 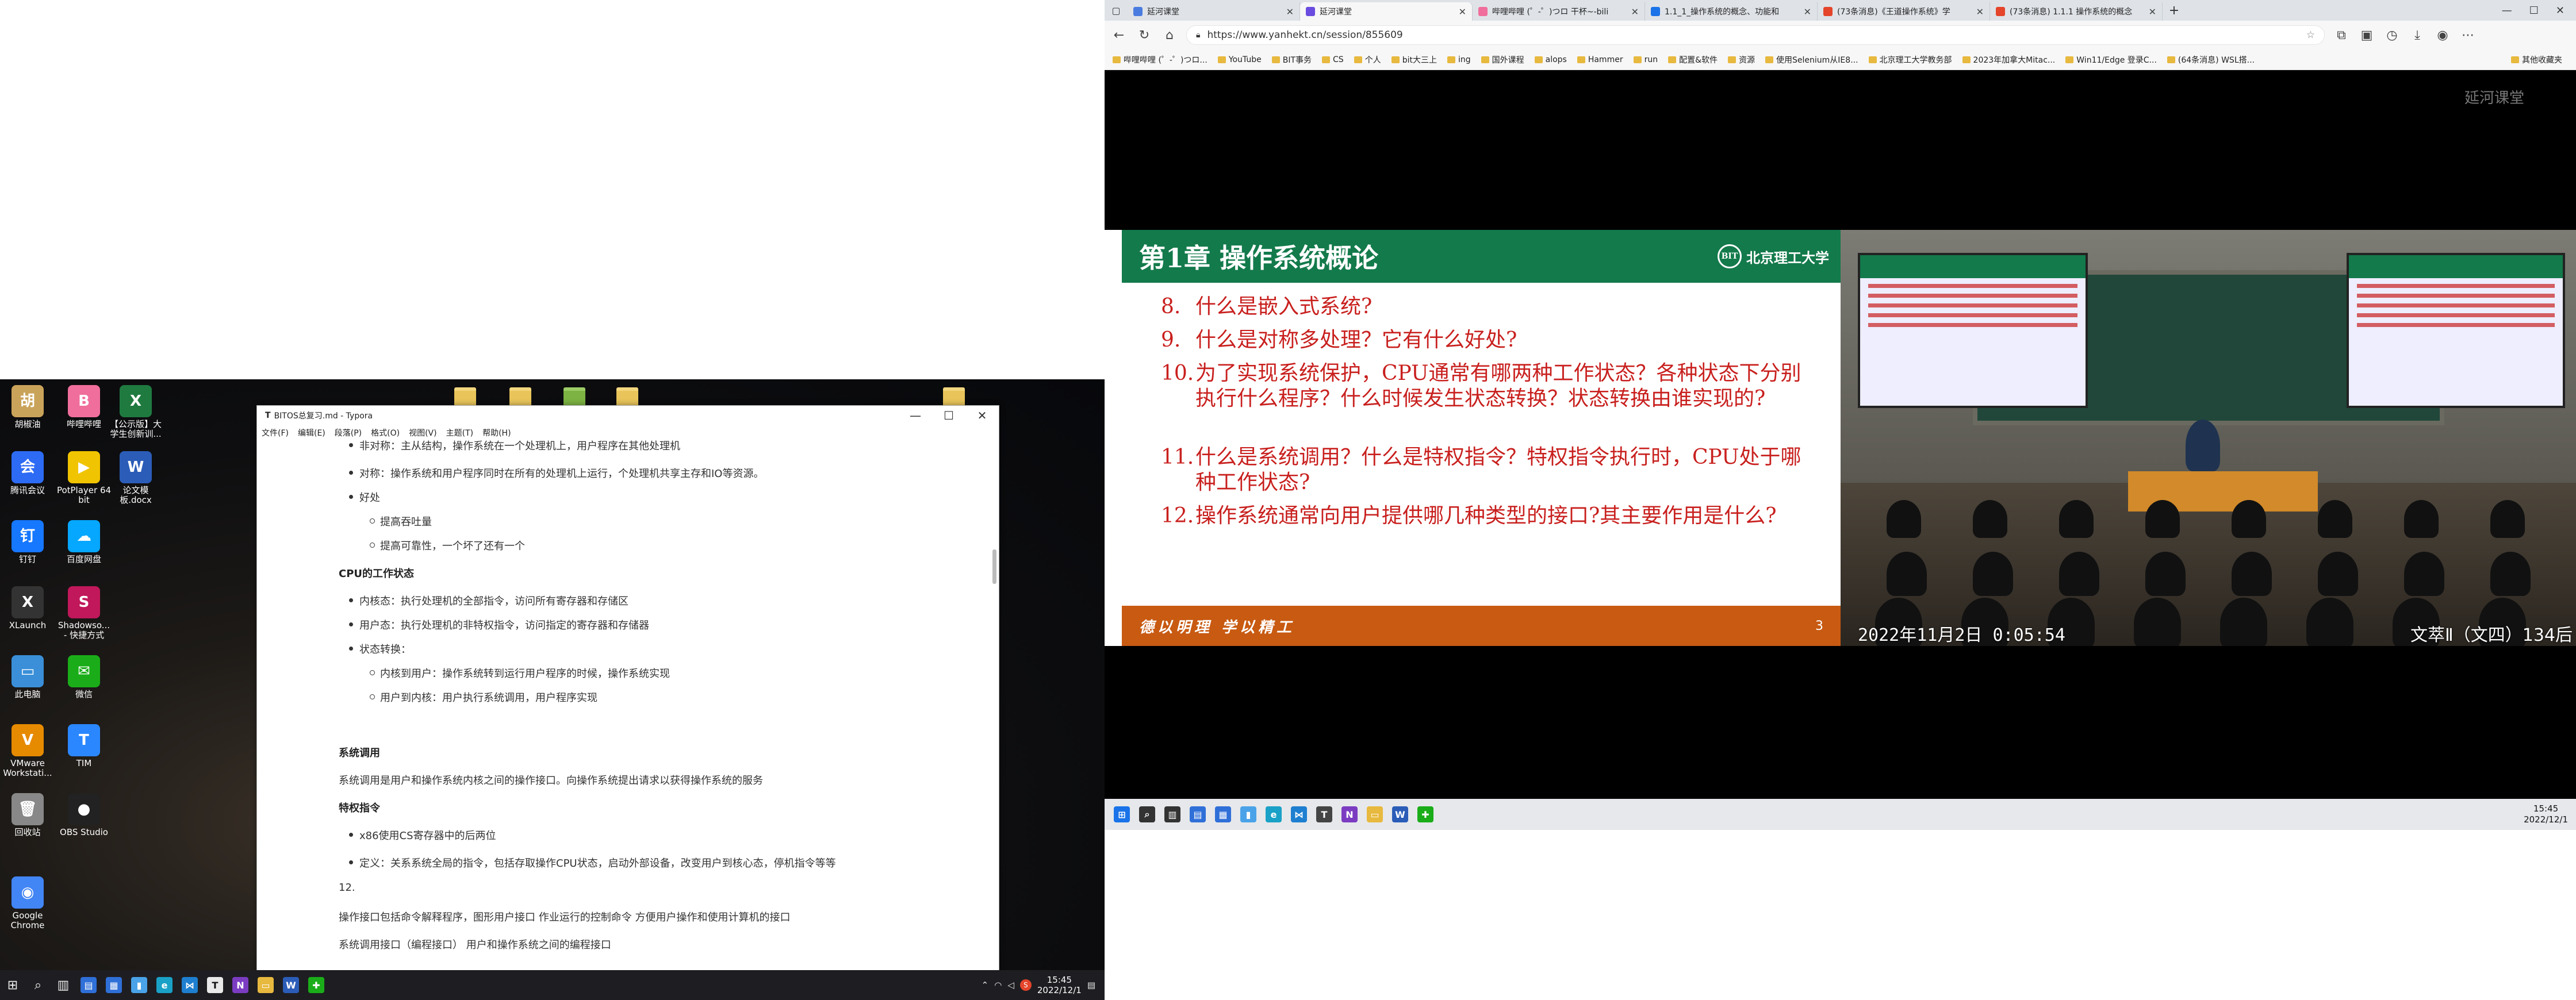 What do you see at coordinates (1172, 814) in the screenshot?
I see `taskview-taskbar-button: ▥` at bounding box center [1172, 814].